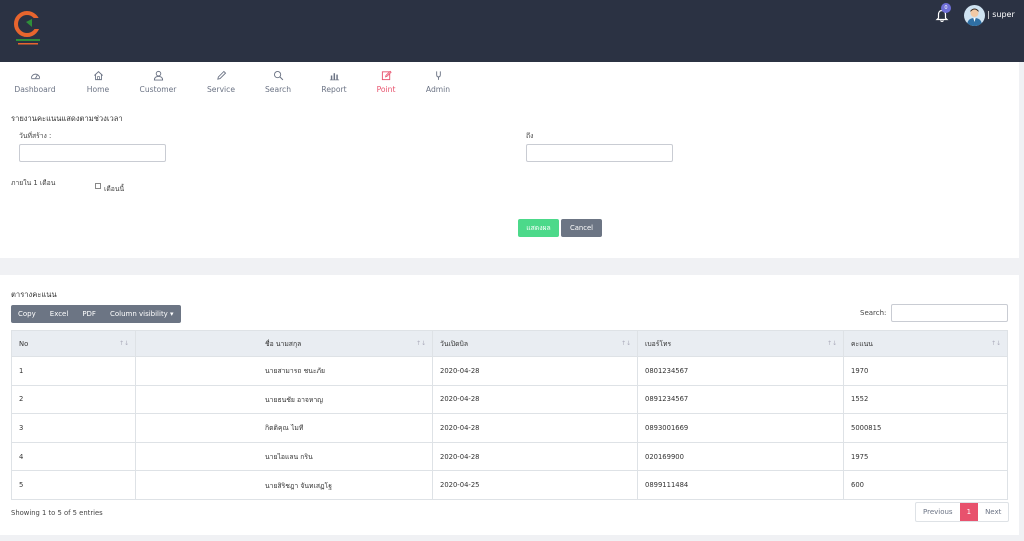 This screenshot has height=541, width=1024. What do you see at coordinates (73, 428) in the screenshot?
I see `cell-no: 3` at bounding box center [73, 428].